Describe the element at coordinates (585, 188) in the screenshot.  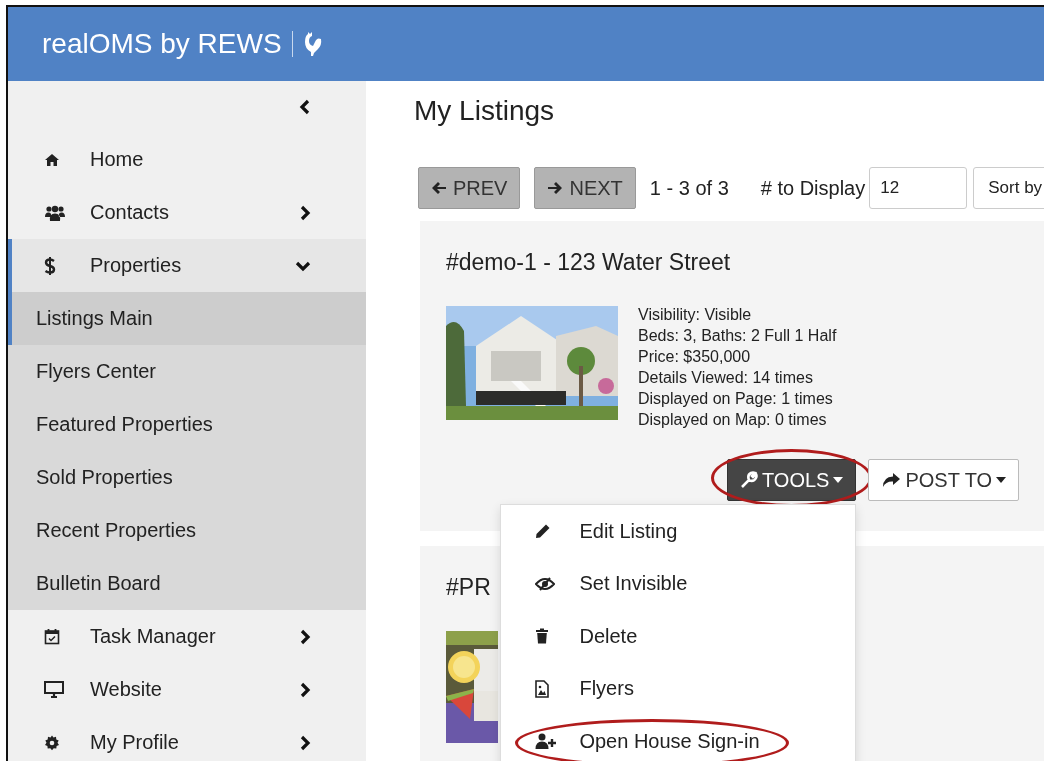
I see `next-button: NEXT` at that location.